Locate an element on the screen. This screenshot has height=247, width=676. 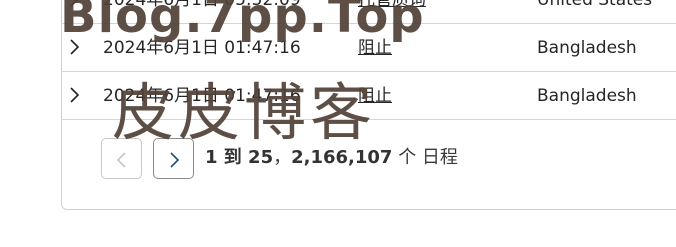
event-action-link: 托管质询 is located at coordinates (392, 5).